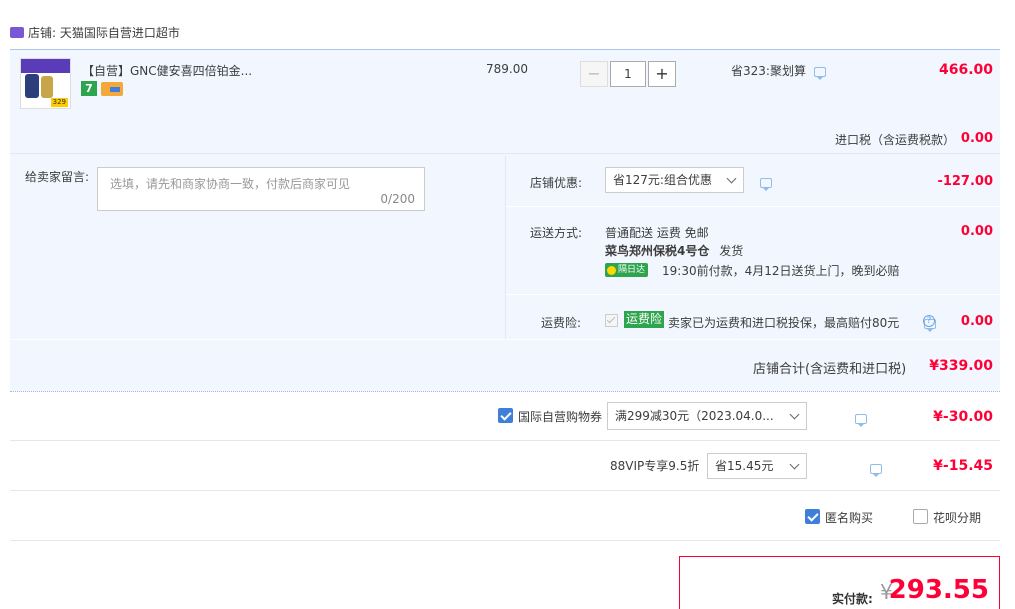 The height and width of the screenshot is (609, 1015). Describe the element at coordinates (561, 323) in the screenshot. I see `insurance-label: 运费险:` at that location.